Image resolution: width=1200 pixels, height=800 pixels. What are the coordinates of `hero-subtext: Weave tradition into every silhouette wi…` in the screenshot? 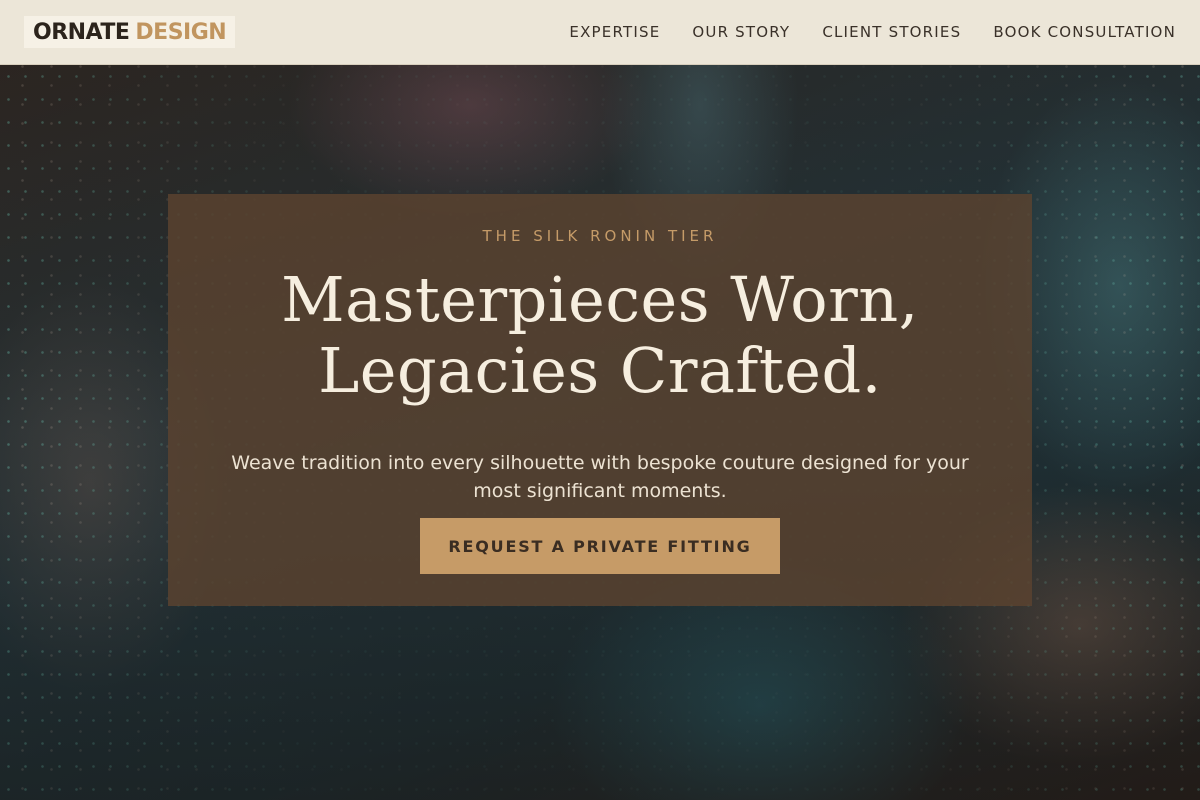 It's located at (600, 477).